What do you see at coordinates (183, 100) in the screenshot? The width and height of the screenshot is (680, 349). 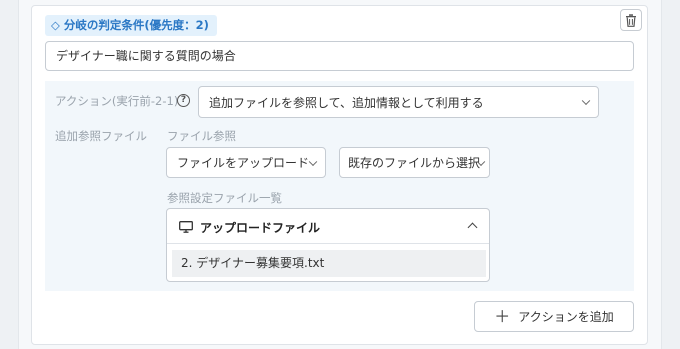 I see `help-icon: ?` at bounding box center [183, 100].